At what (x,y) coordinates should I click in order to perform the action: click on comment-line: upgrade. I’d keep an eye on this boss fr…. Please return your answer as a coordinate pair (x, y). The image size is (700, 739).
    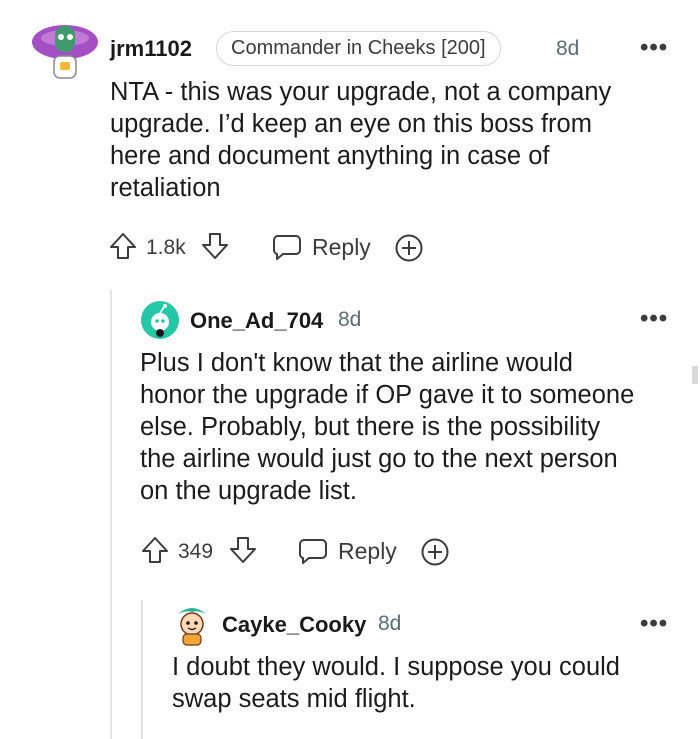
    Looking at the image, I should click on (351, 124).